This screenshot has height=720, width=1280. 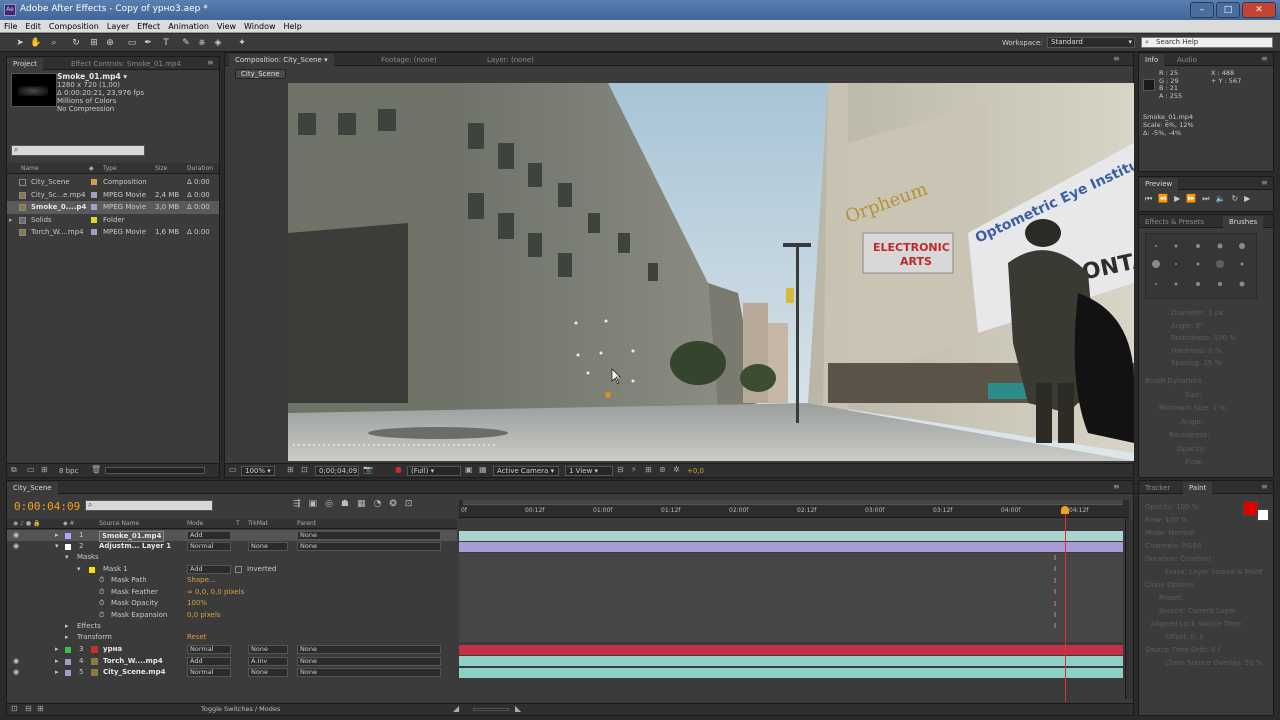 I want to click on project-item: City_Scene Composition Δ 0:00, so click(x=113, y=182).